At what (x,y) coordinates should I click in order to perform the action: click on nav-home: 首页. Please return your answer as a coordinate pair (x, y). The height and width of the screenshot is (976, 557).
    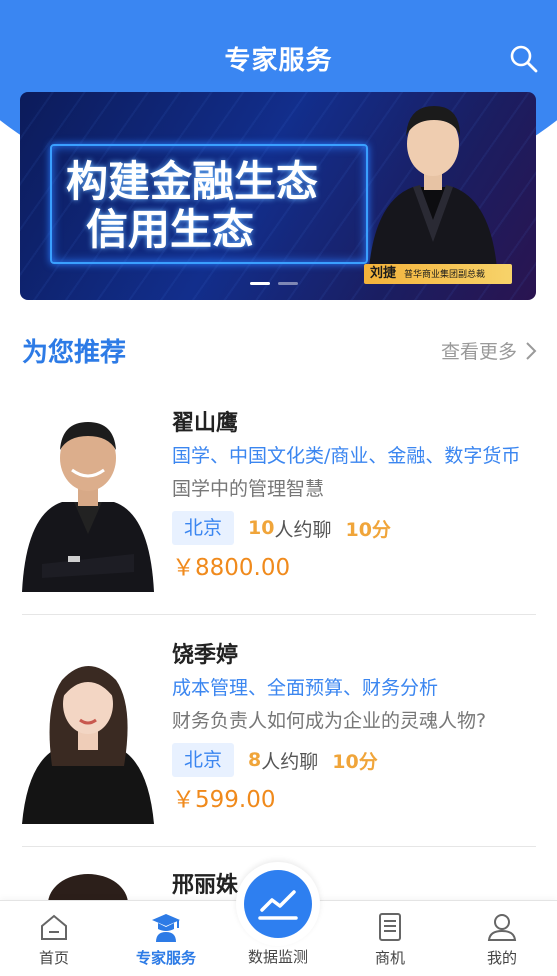
    Looking at the image, I should click on (54, 938).